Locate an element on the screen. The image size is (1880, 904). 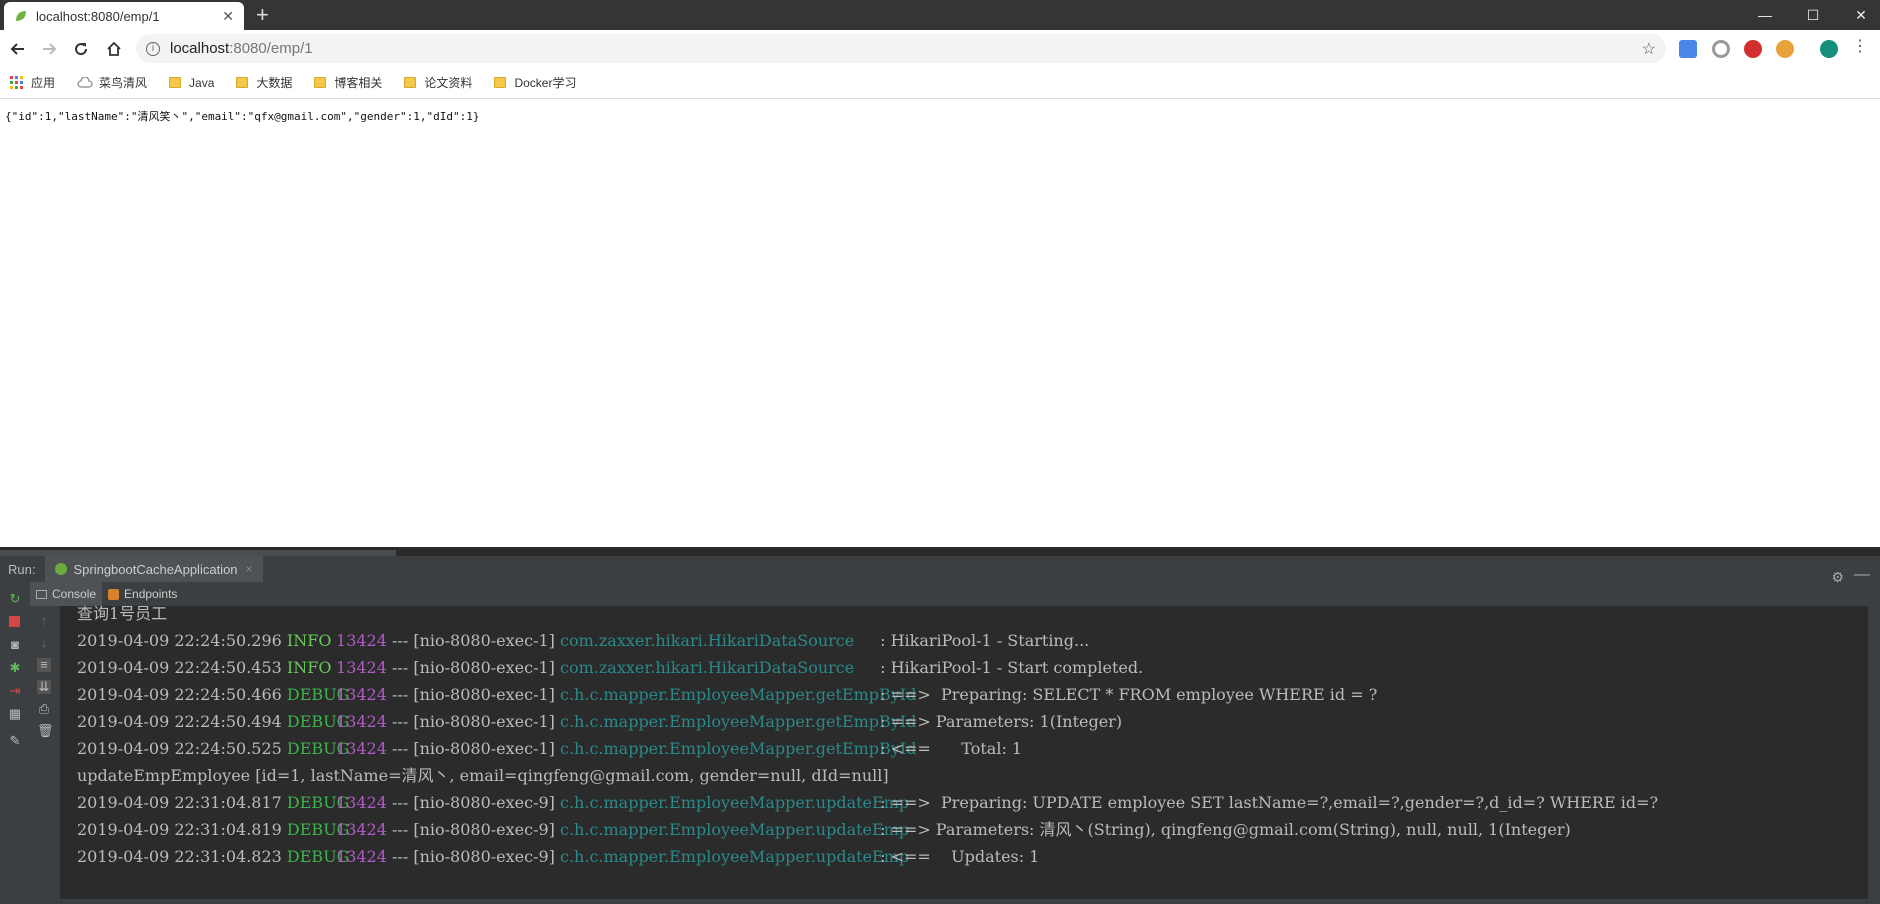
bookmark-cainiao: 菜鸟清风 is located at coordinates (112, 82).